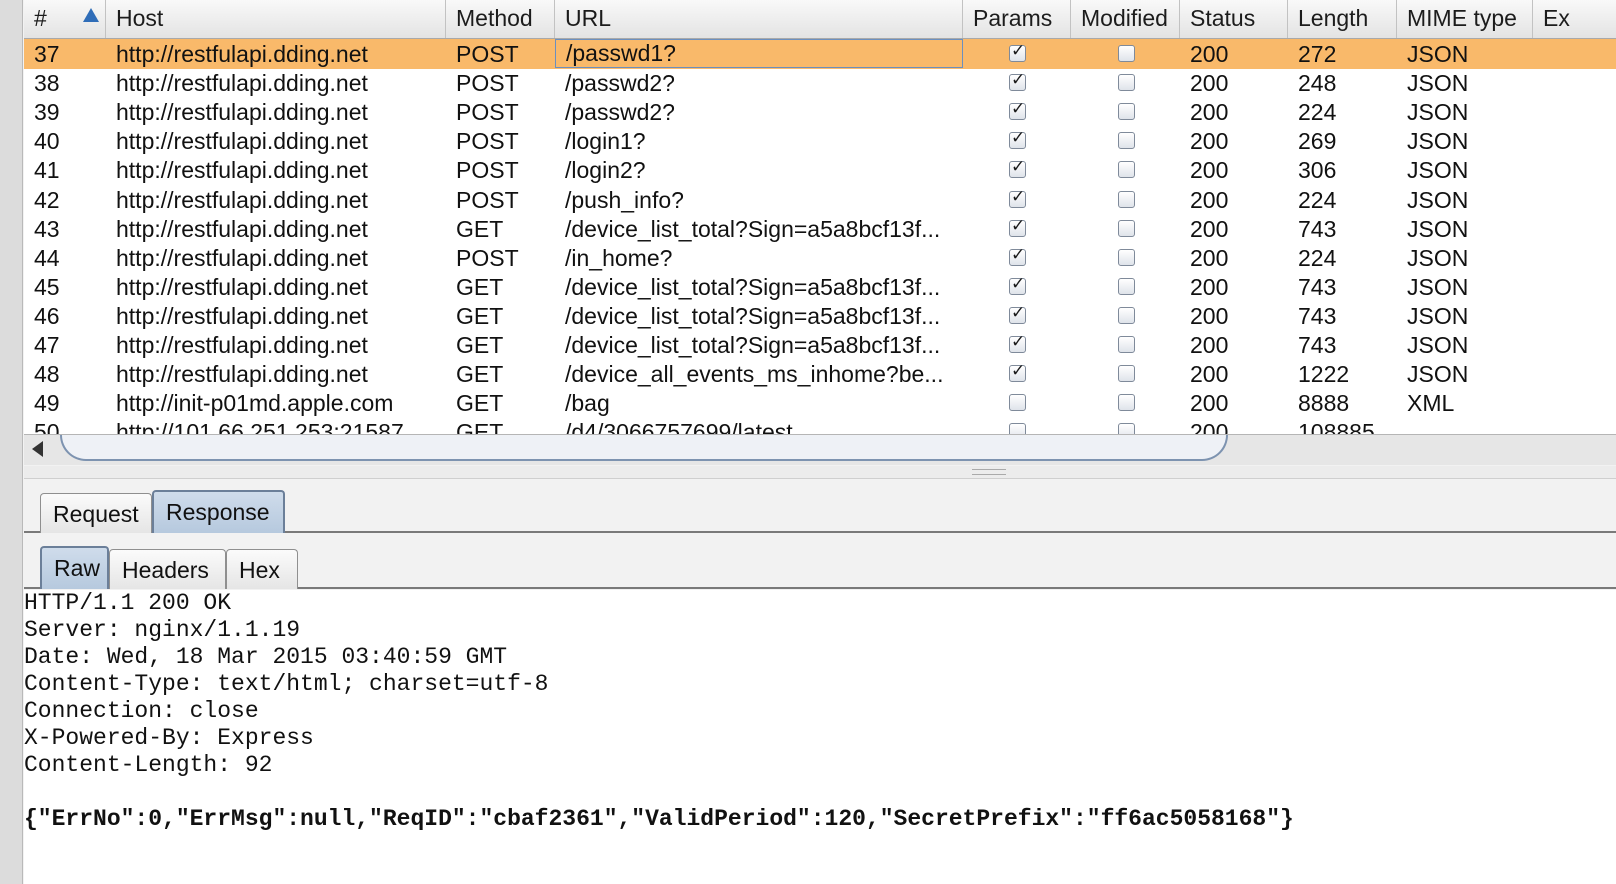 The image size is (1616, 884). I want to click on cell-num: 45, so click(47, 286).